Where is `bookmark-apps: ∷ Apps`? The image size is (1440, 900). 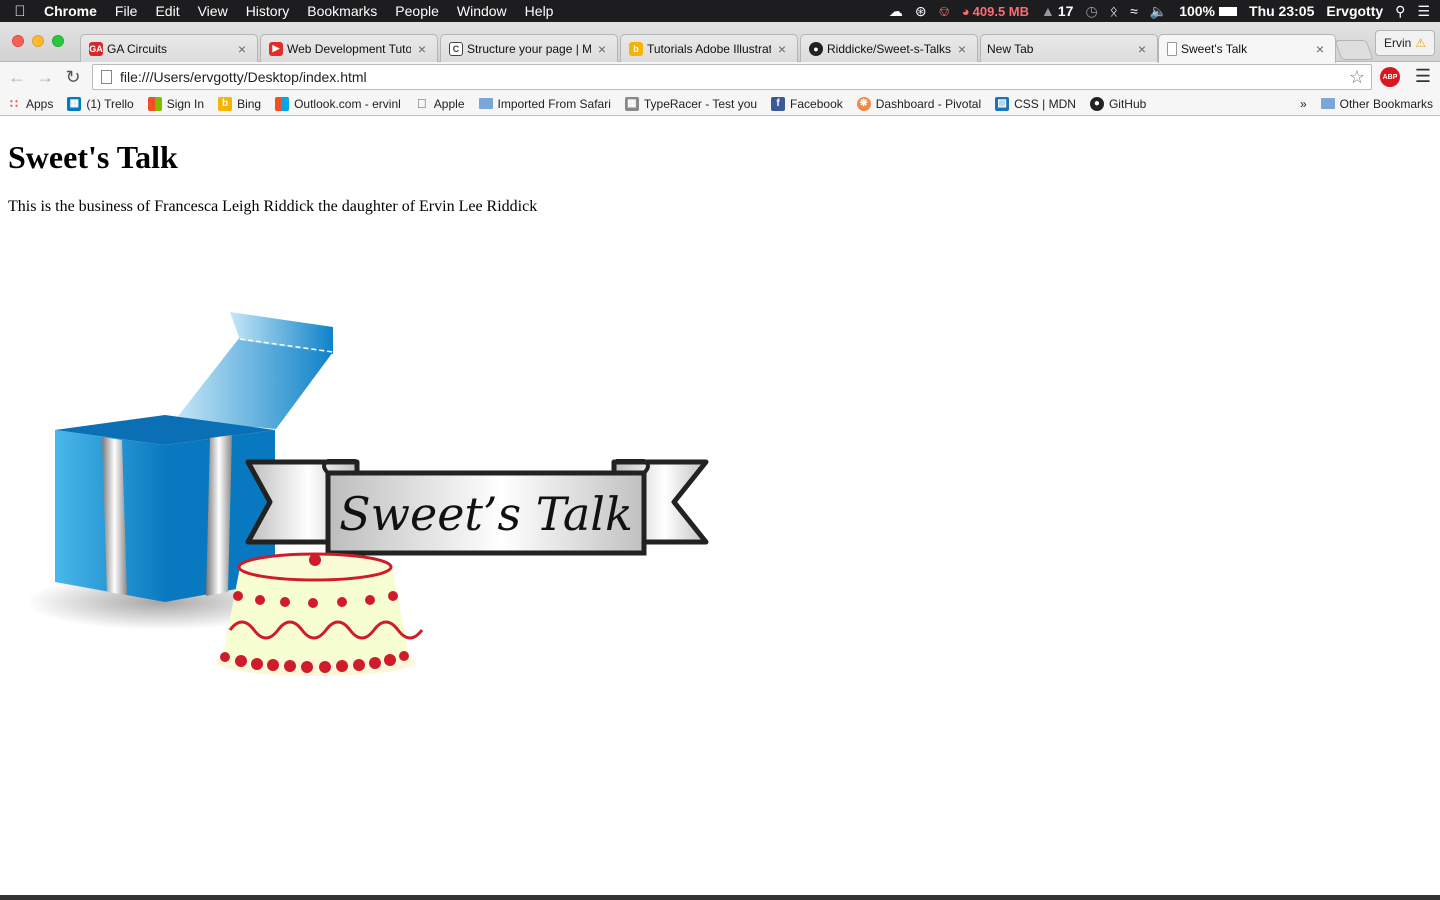
bookmark-apps: ∷ Apps is located at coordinates (30, 104).